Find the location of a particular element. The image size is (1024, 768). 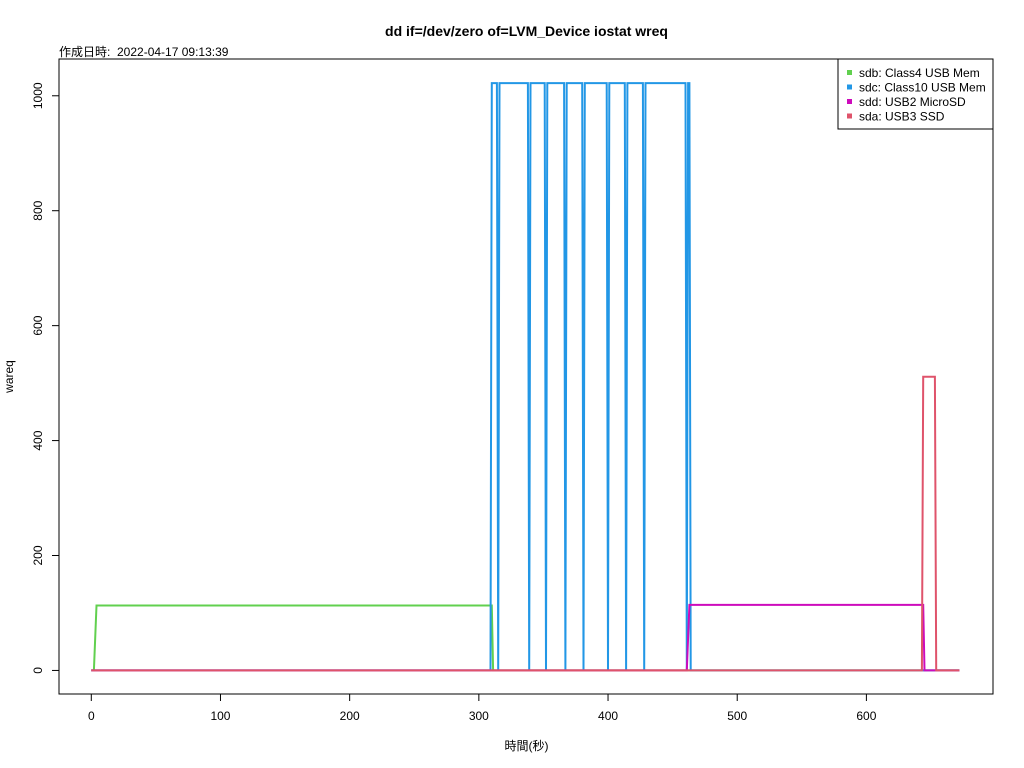

legend-label: sda: USB3 SSD is located at coordinates (902, 117).